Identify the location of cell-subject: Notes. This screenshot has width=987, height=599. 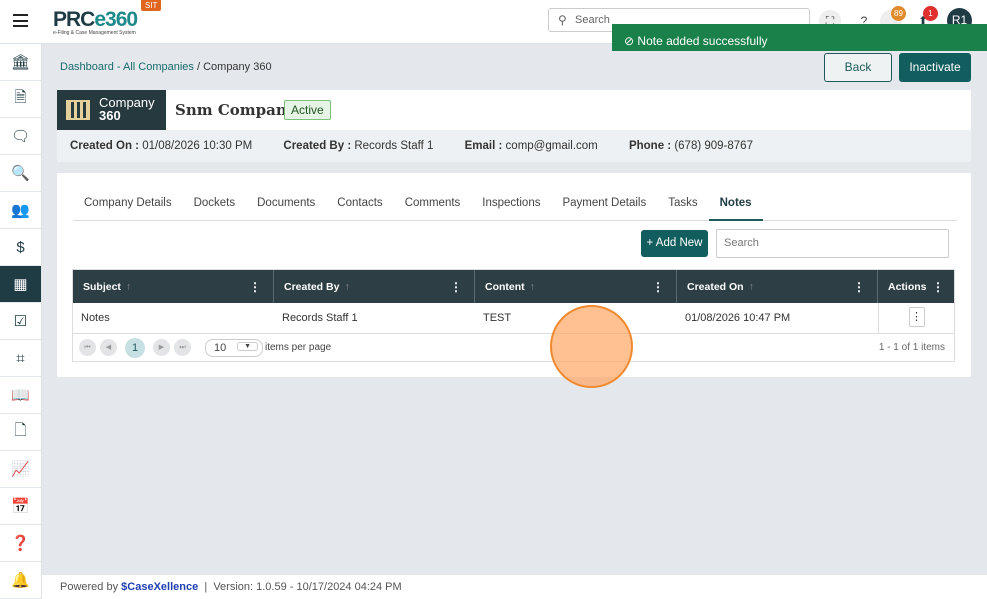
(95, 318).